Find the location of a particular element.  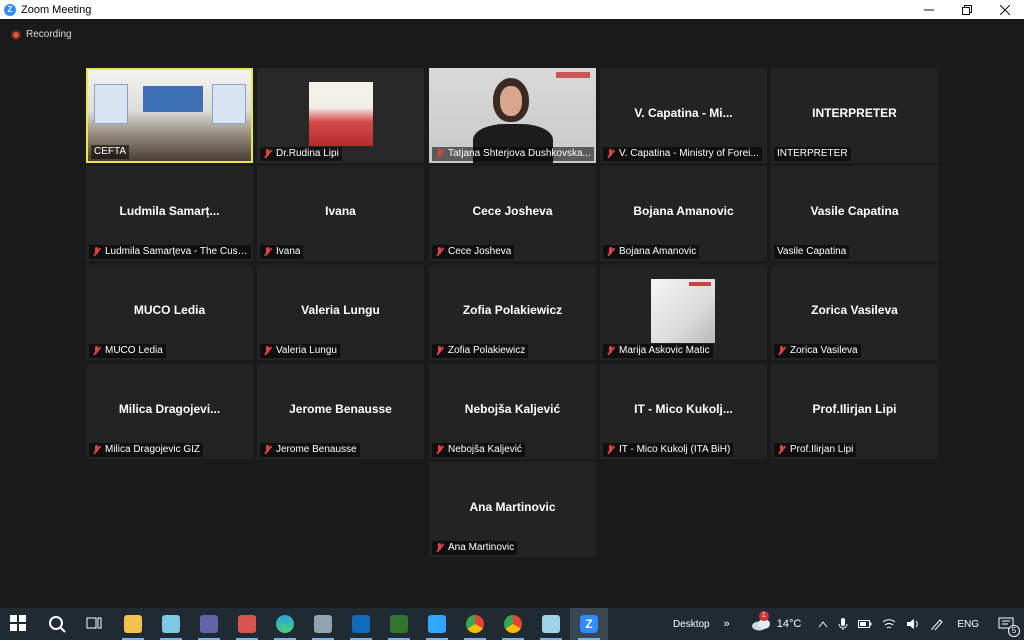

chrome-icon is located at coordinates (475, 624).